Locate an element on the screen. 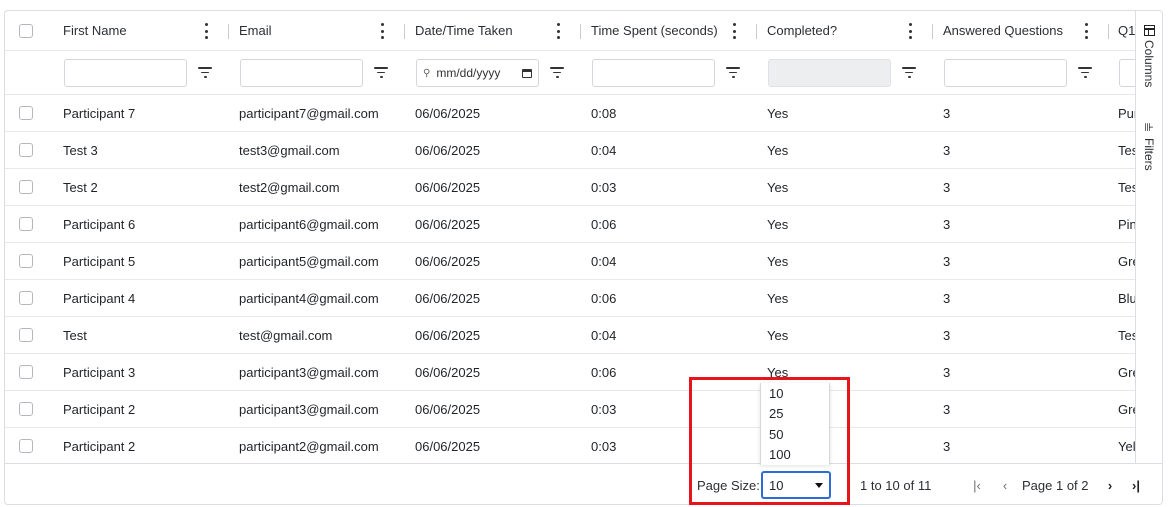  calendar-icon is located at coordinates (527, 73).